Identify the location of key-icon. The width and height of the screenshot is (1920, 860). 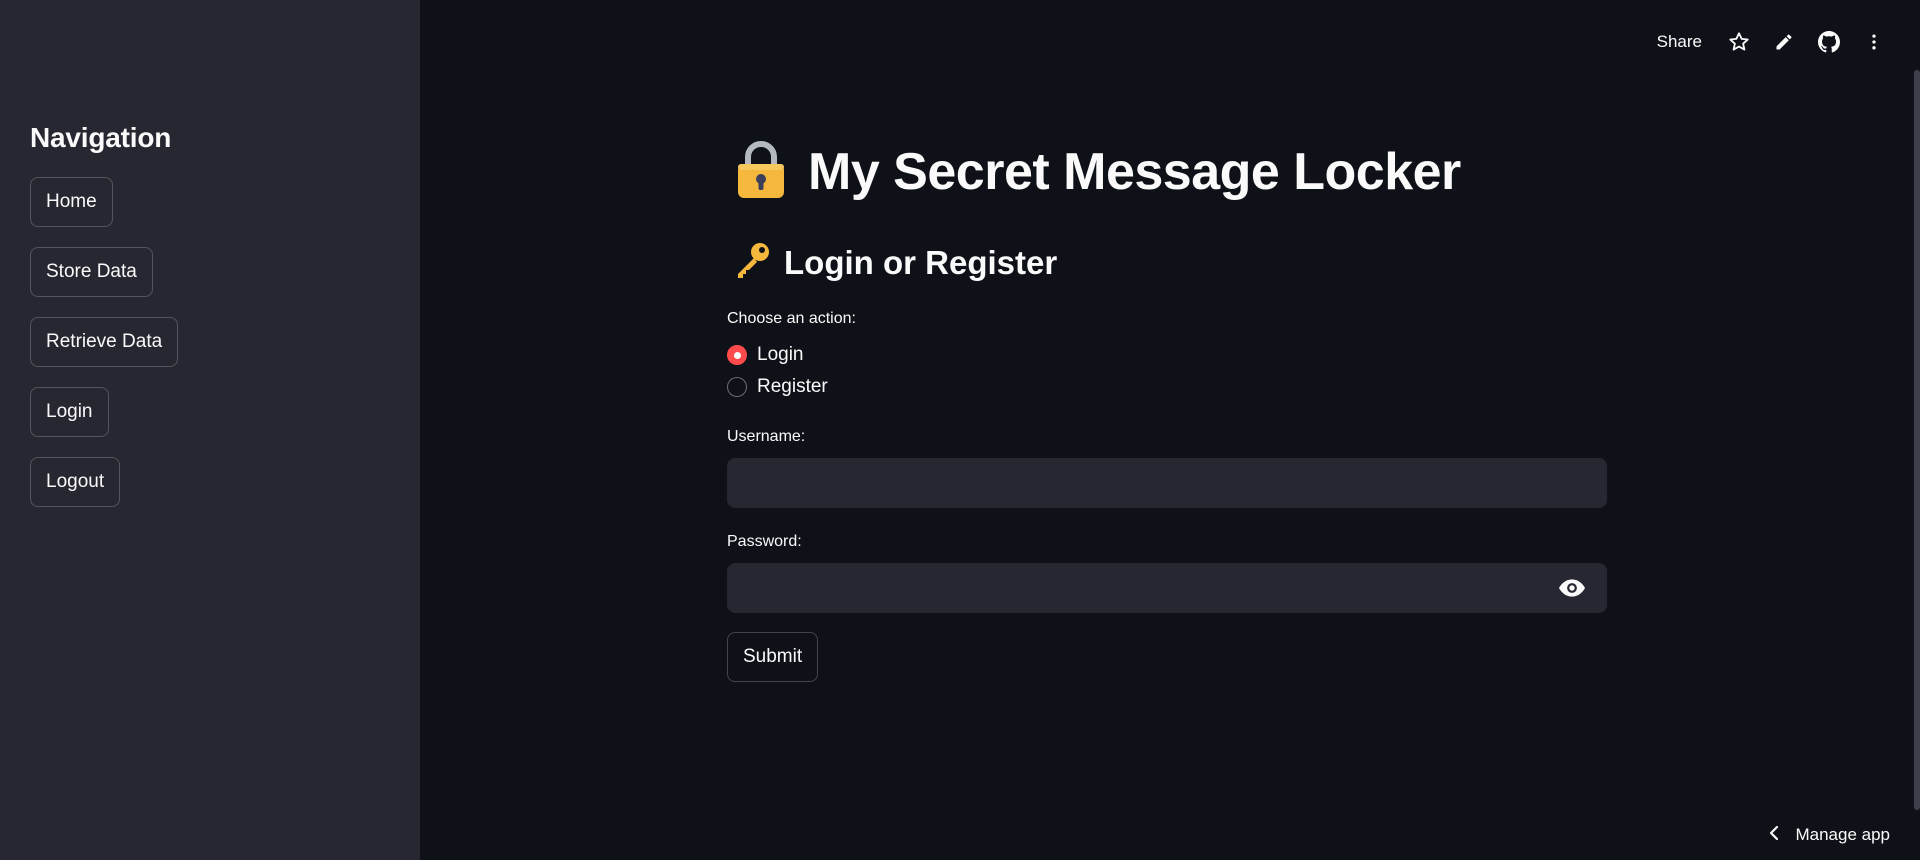
(752, 262).